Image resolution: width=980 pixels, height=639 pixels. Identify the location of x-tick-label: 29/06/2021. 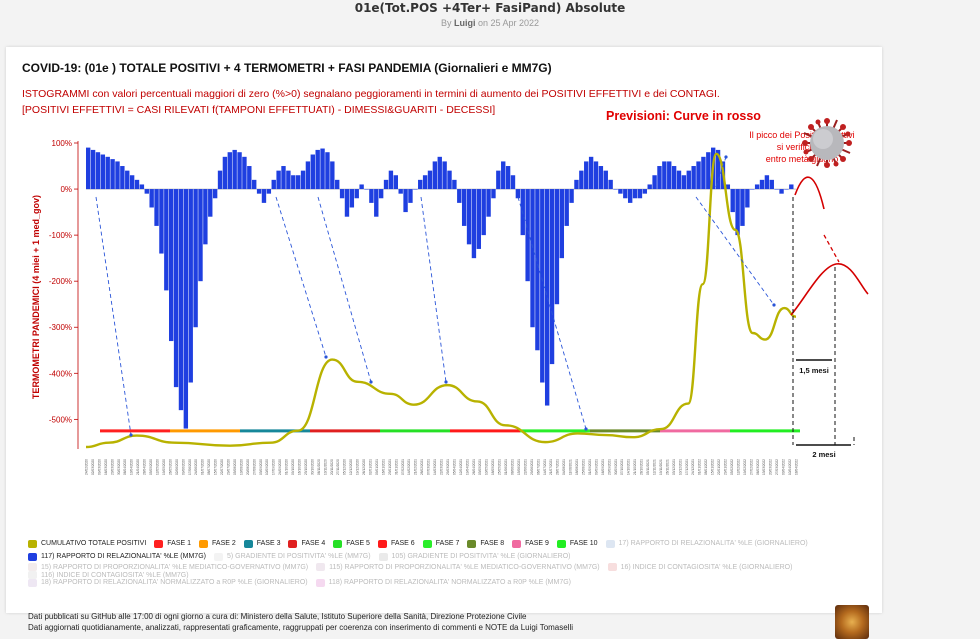
(532, 467).